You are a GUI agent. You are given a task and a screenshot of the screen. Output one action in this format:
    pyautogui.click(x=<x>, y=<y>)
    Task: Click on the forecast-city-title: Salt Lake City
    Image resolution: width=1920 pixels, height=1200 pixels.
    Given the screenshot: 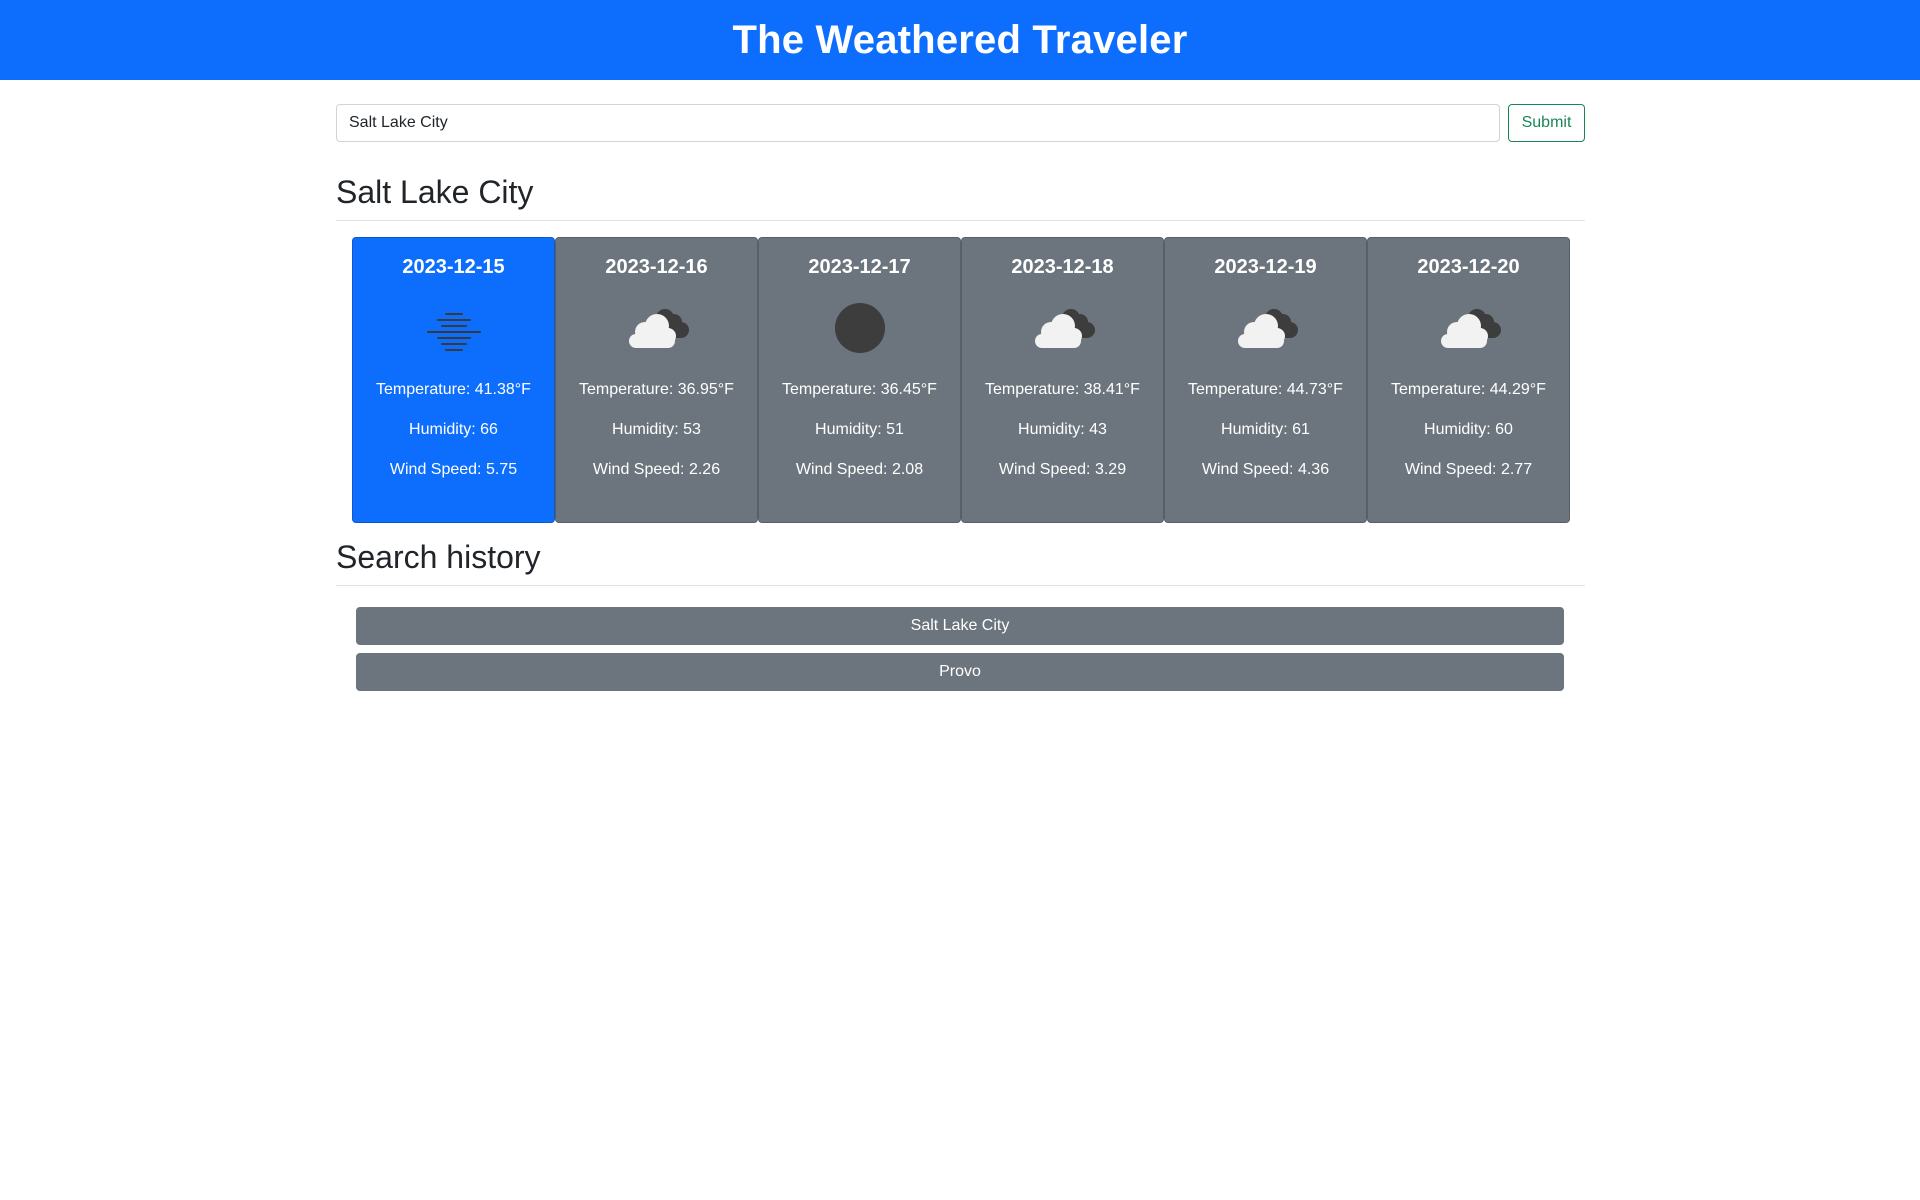 What is the action you would take?
    pyautogui.click(x=435, y=192)
    